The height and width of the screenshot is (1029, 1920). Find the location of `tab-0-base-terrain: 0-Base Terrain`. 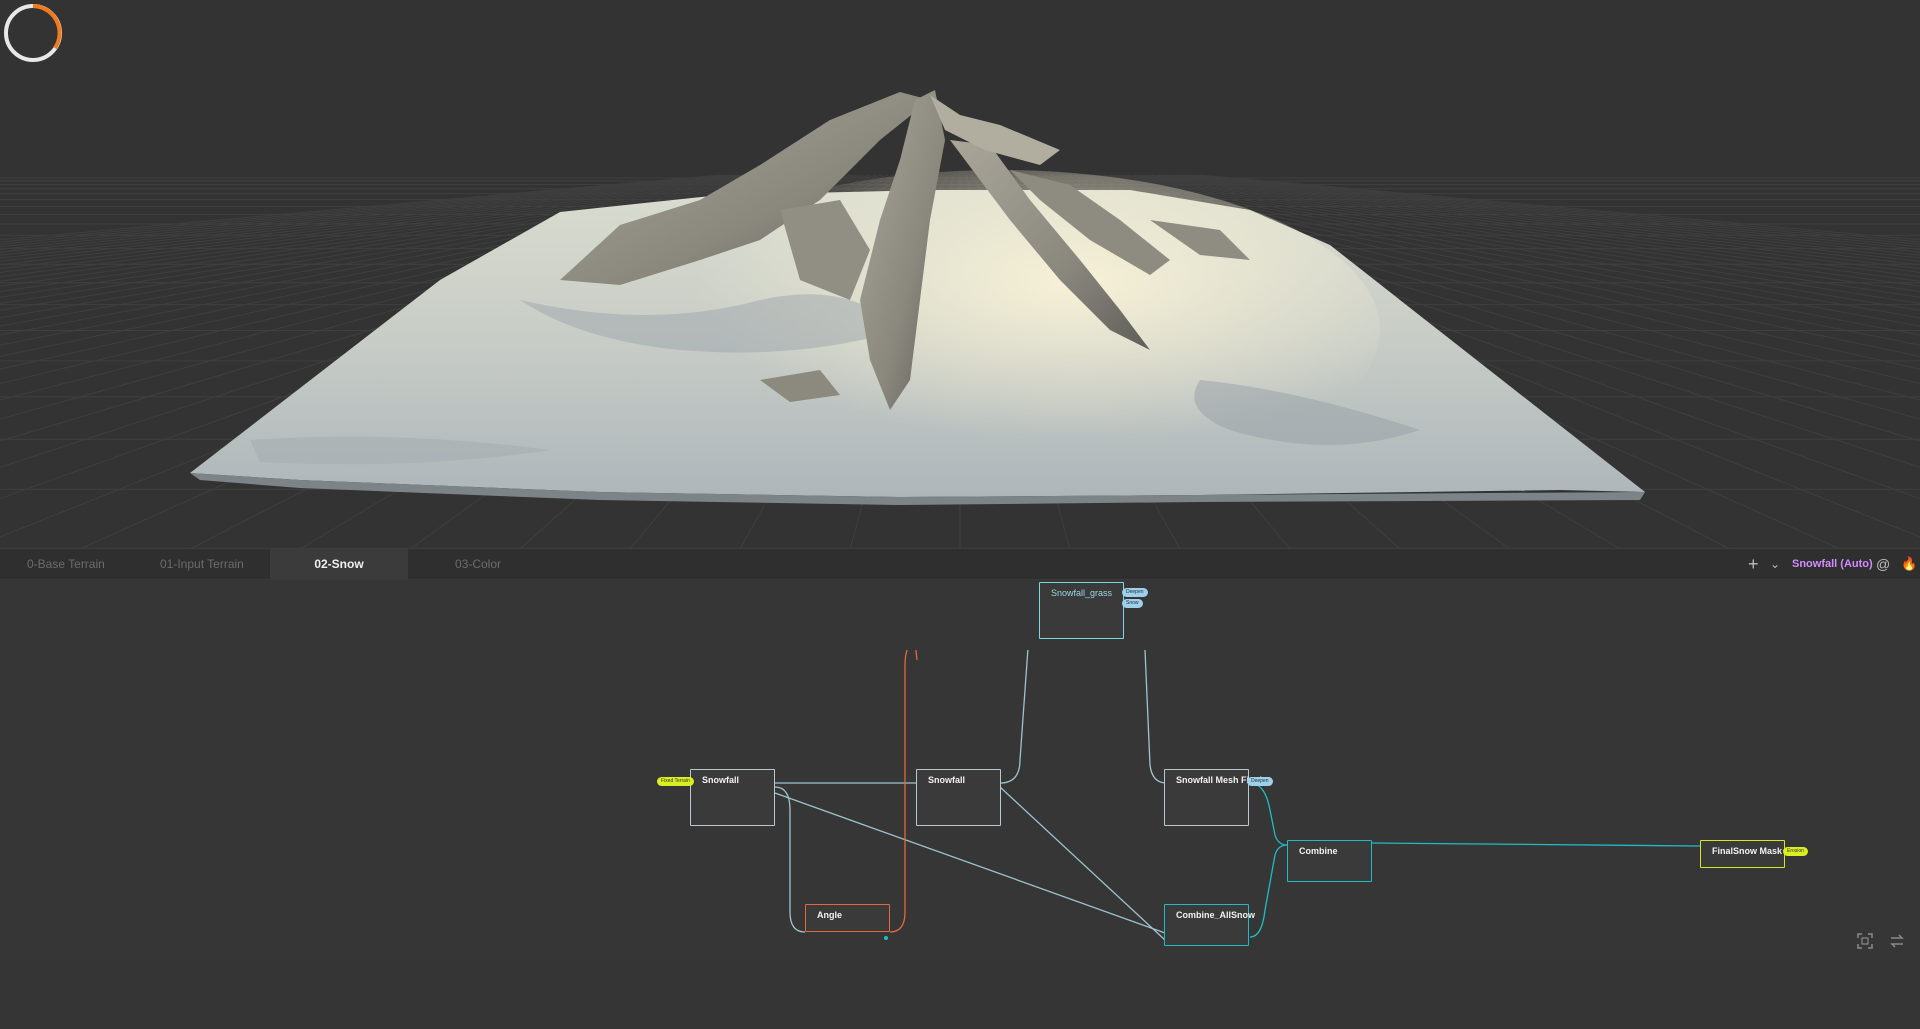

tab-0-base-terrain: 0-Base Terrain is located at coordinates (66, 564).